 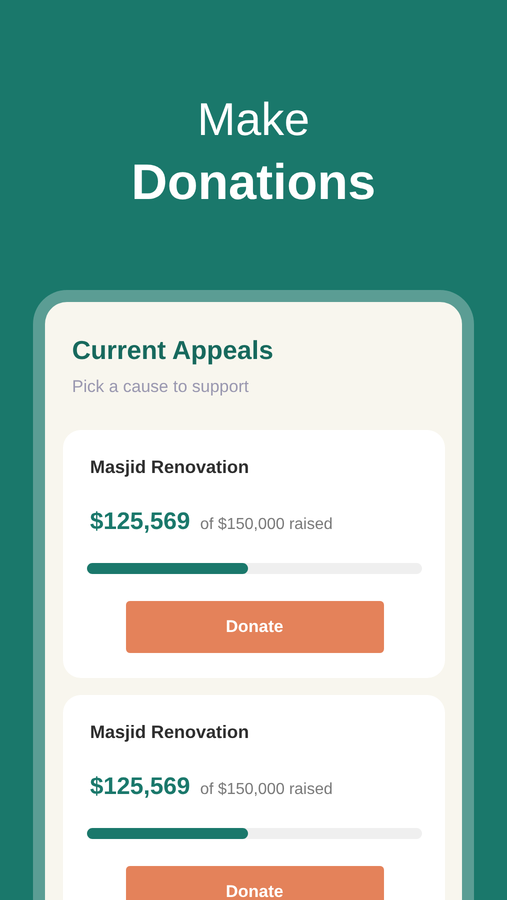 I want to click on section-subtitle: Pick a cause to support, so click(x=160, y=387).